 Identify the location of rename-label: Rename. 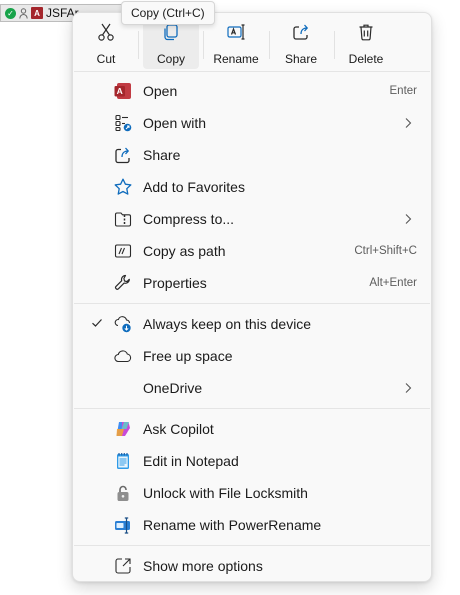
(236, 59).